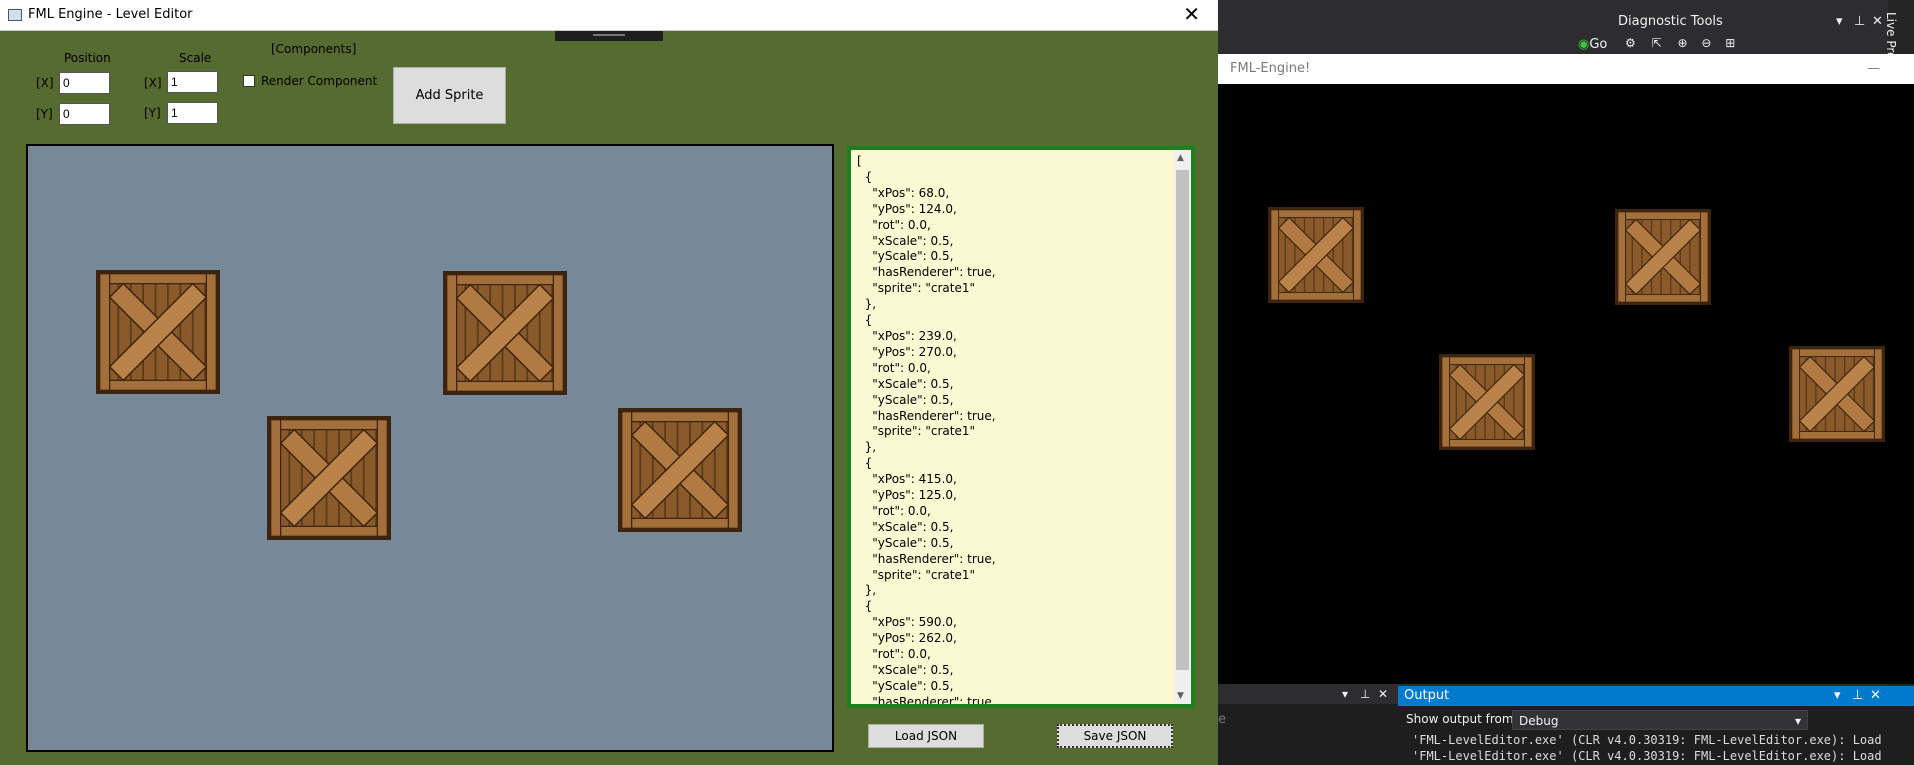  What do you see at coordinates (195, 58) in the screenshot?
I see `scale-label: Scale` at bounding box center [195, 58].